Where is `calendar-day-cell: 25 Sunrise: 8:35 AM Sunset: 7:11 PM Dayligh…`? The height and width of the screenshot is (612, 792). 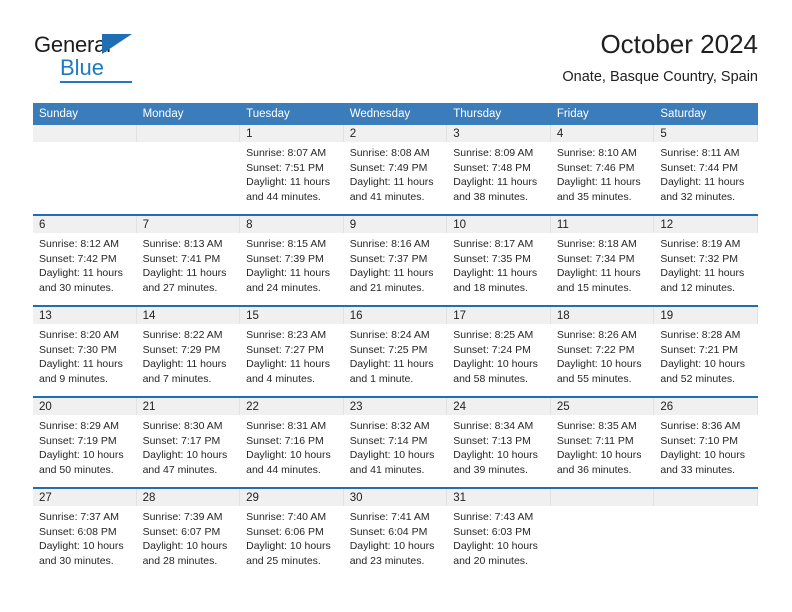 calendar-day-cell: 25 Sunrise: 8:35 AM Sunset: 7:11 PM Dayligh… is located at coordinates (602, 442).